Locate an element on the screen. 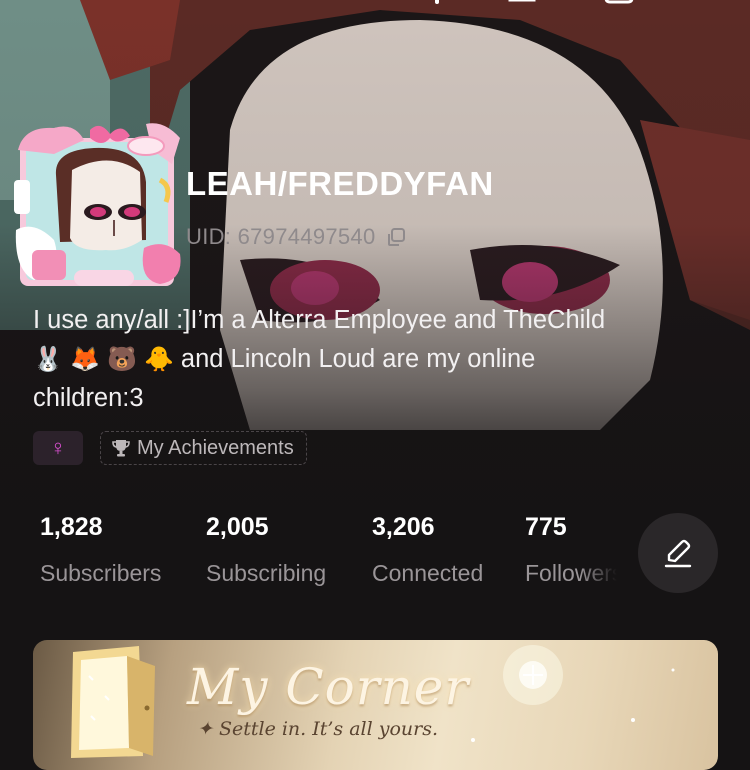 This screenshot has height=770, width=750. banner-subtitle: ✦ Settle in. It’s all yours. is located at coordinates (318, 729).